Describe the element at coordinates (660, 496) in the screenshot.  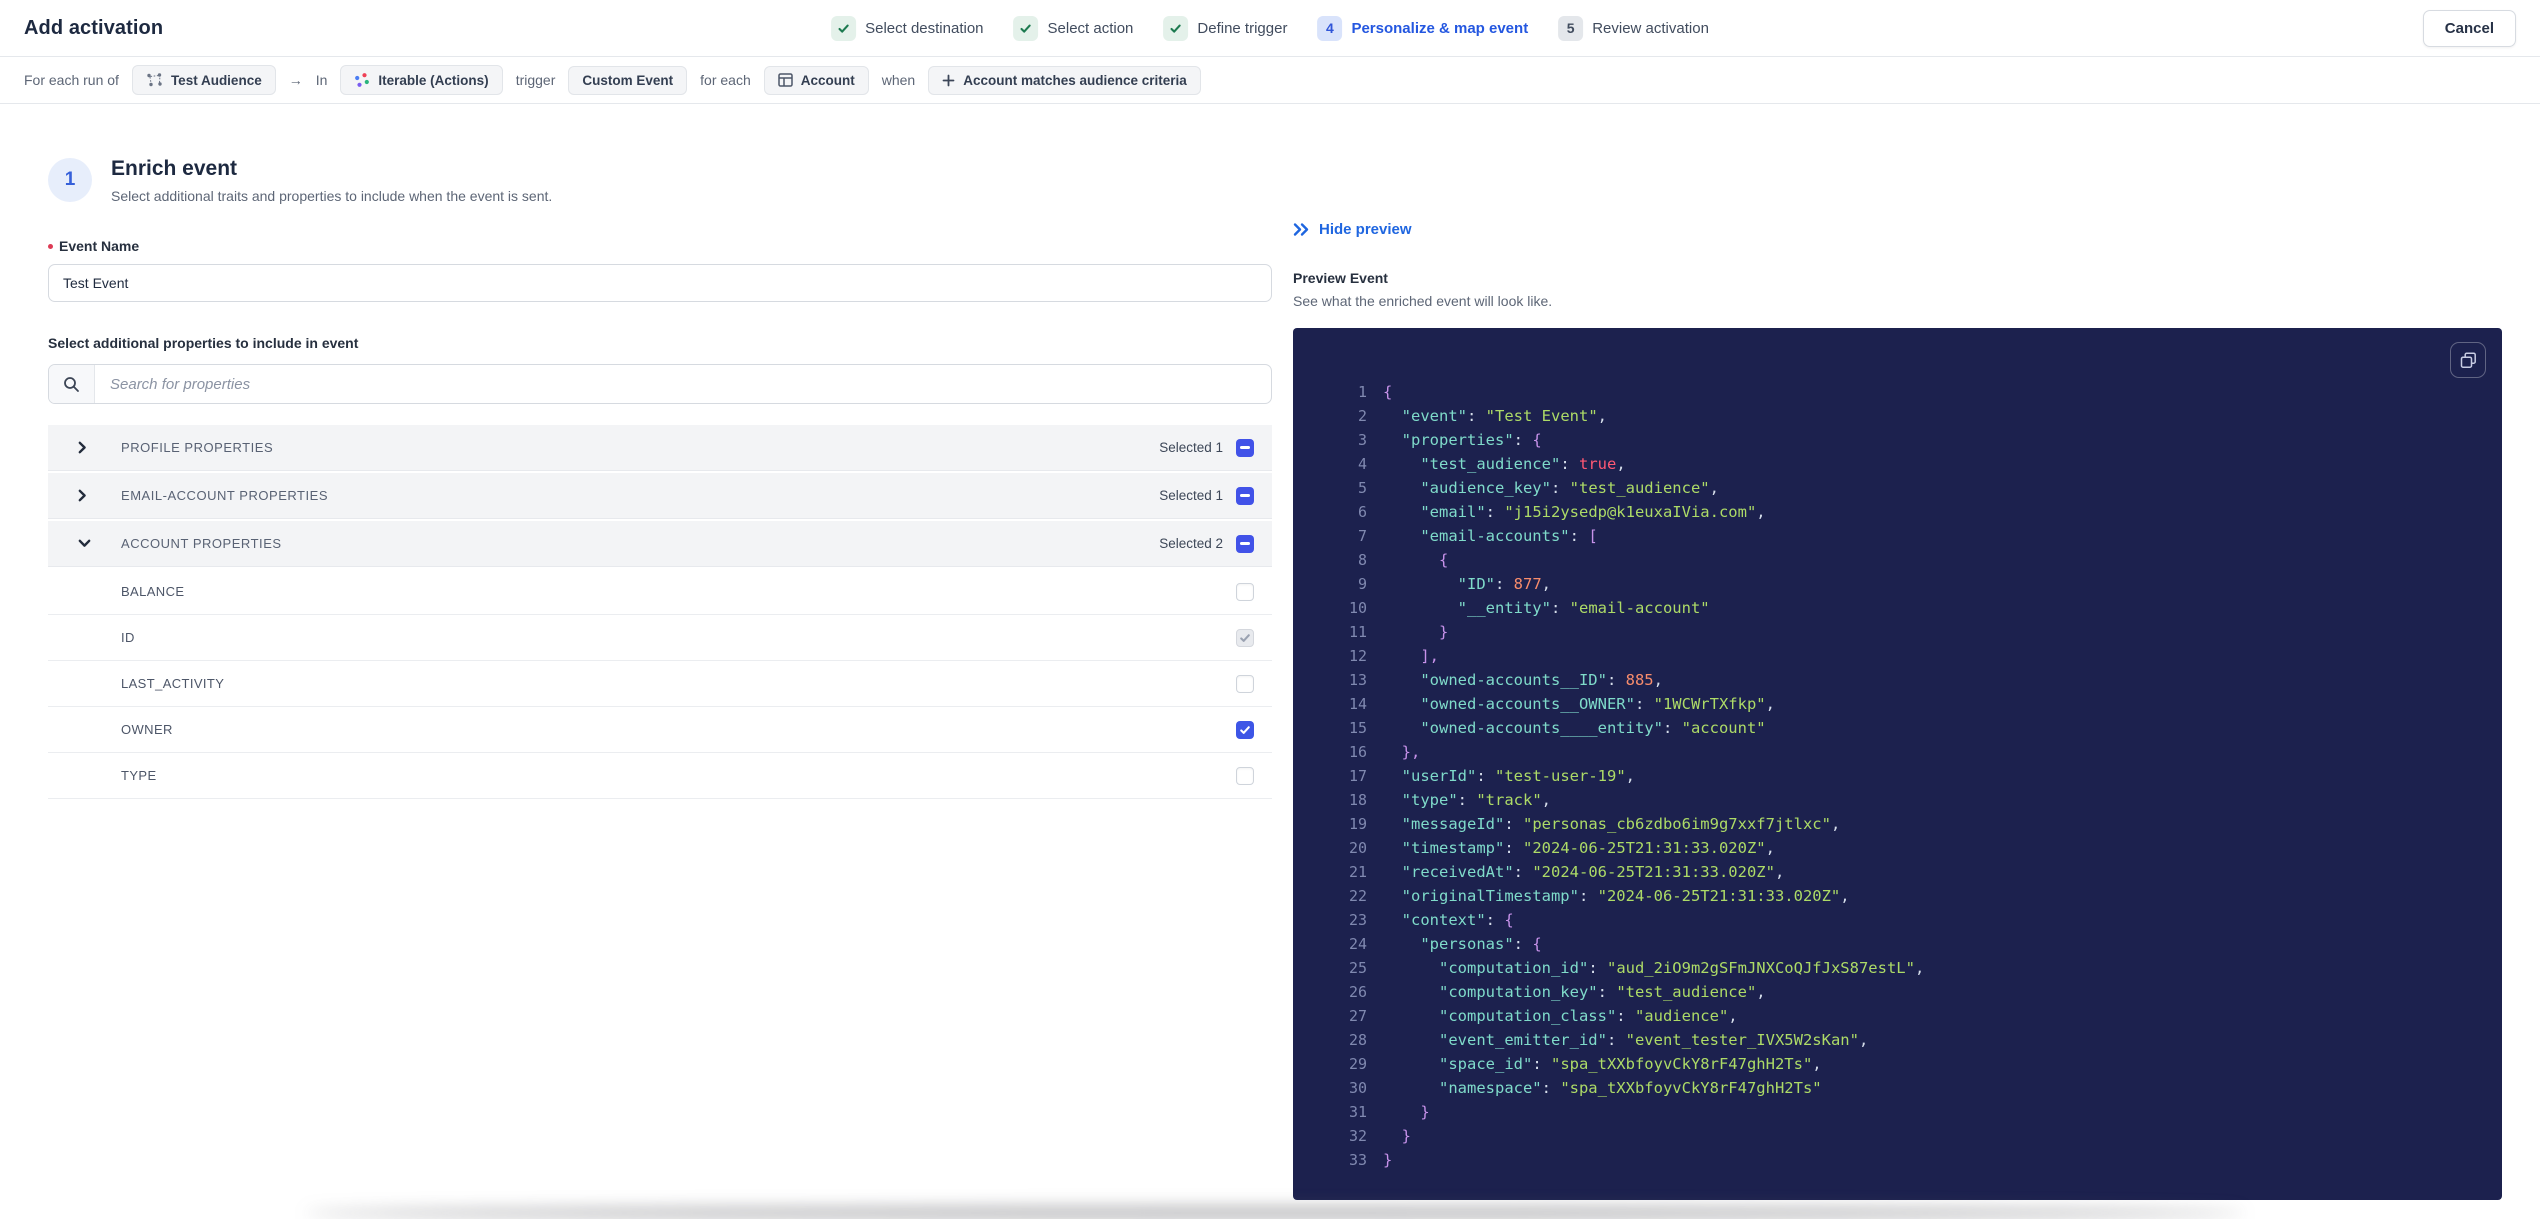
I see `section-header-email-account-properties: EMAIL-ACCOUNT PROPERTIES Selected 1` at that location.